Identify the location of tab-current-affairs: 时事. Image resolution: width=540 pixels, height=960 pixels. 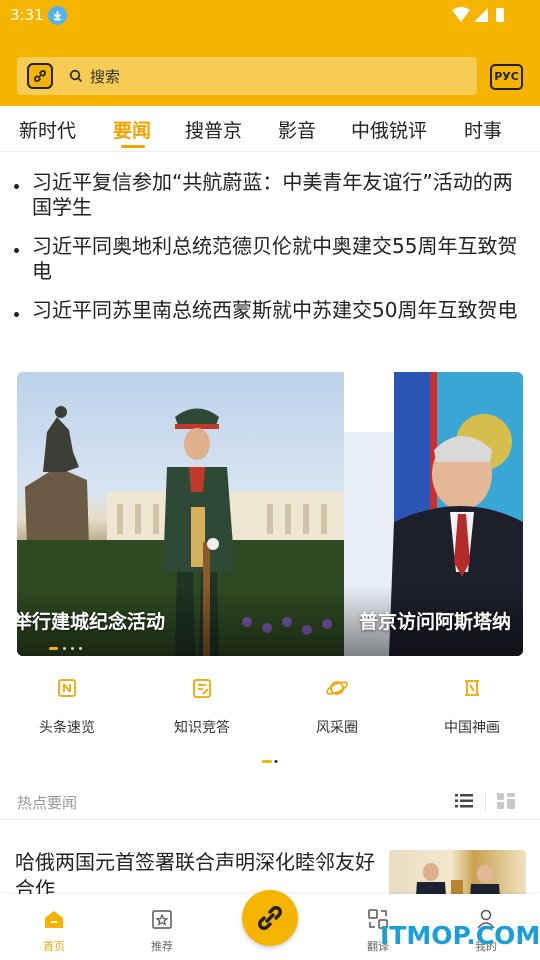
(483, 129).